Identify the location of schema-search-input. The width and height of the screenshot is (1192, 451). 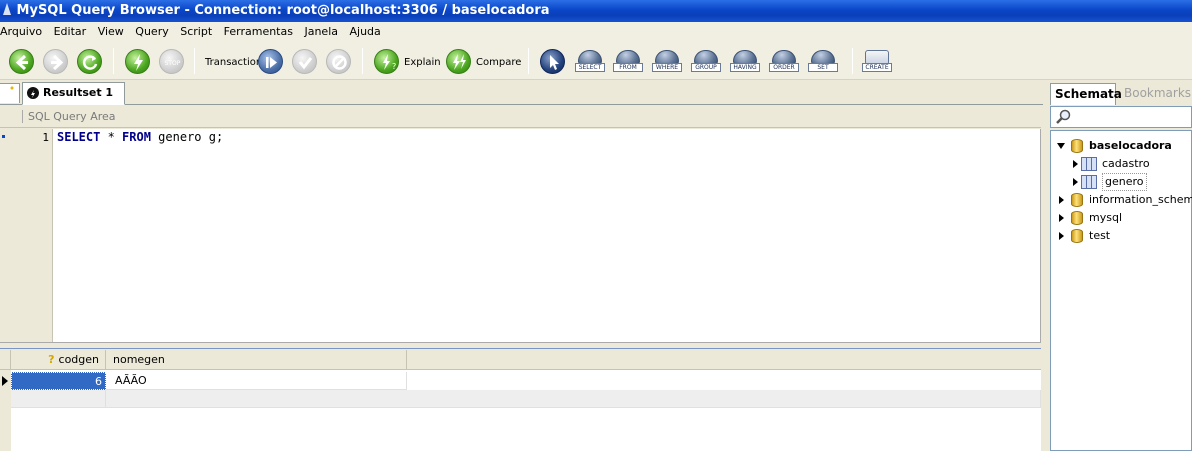
(1121, 117).